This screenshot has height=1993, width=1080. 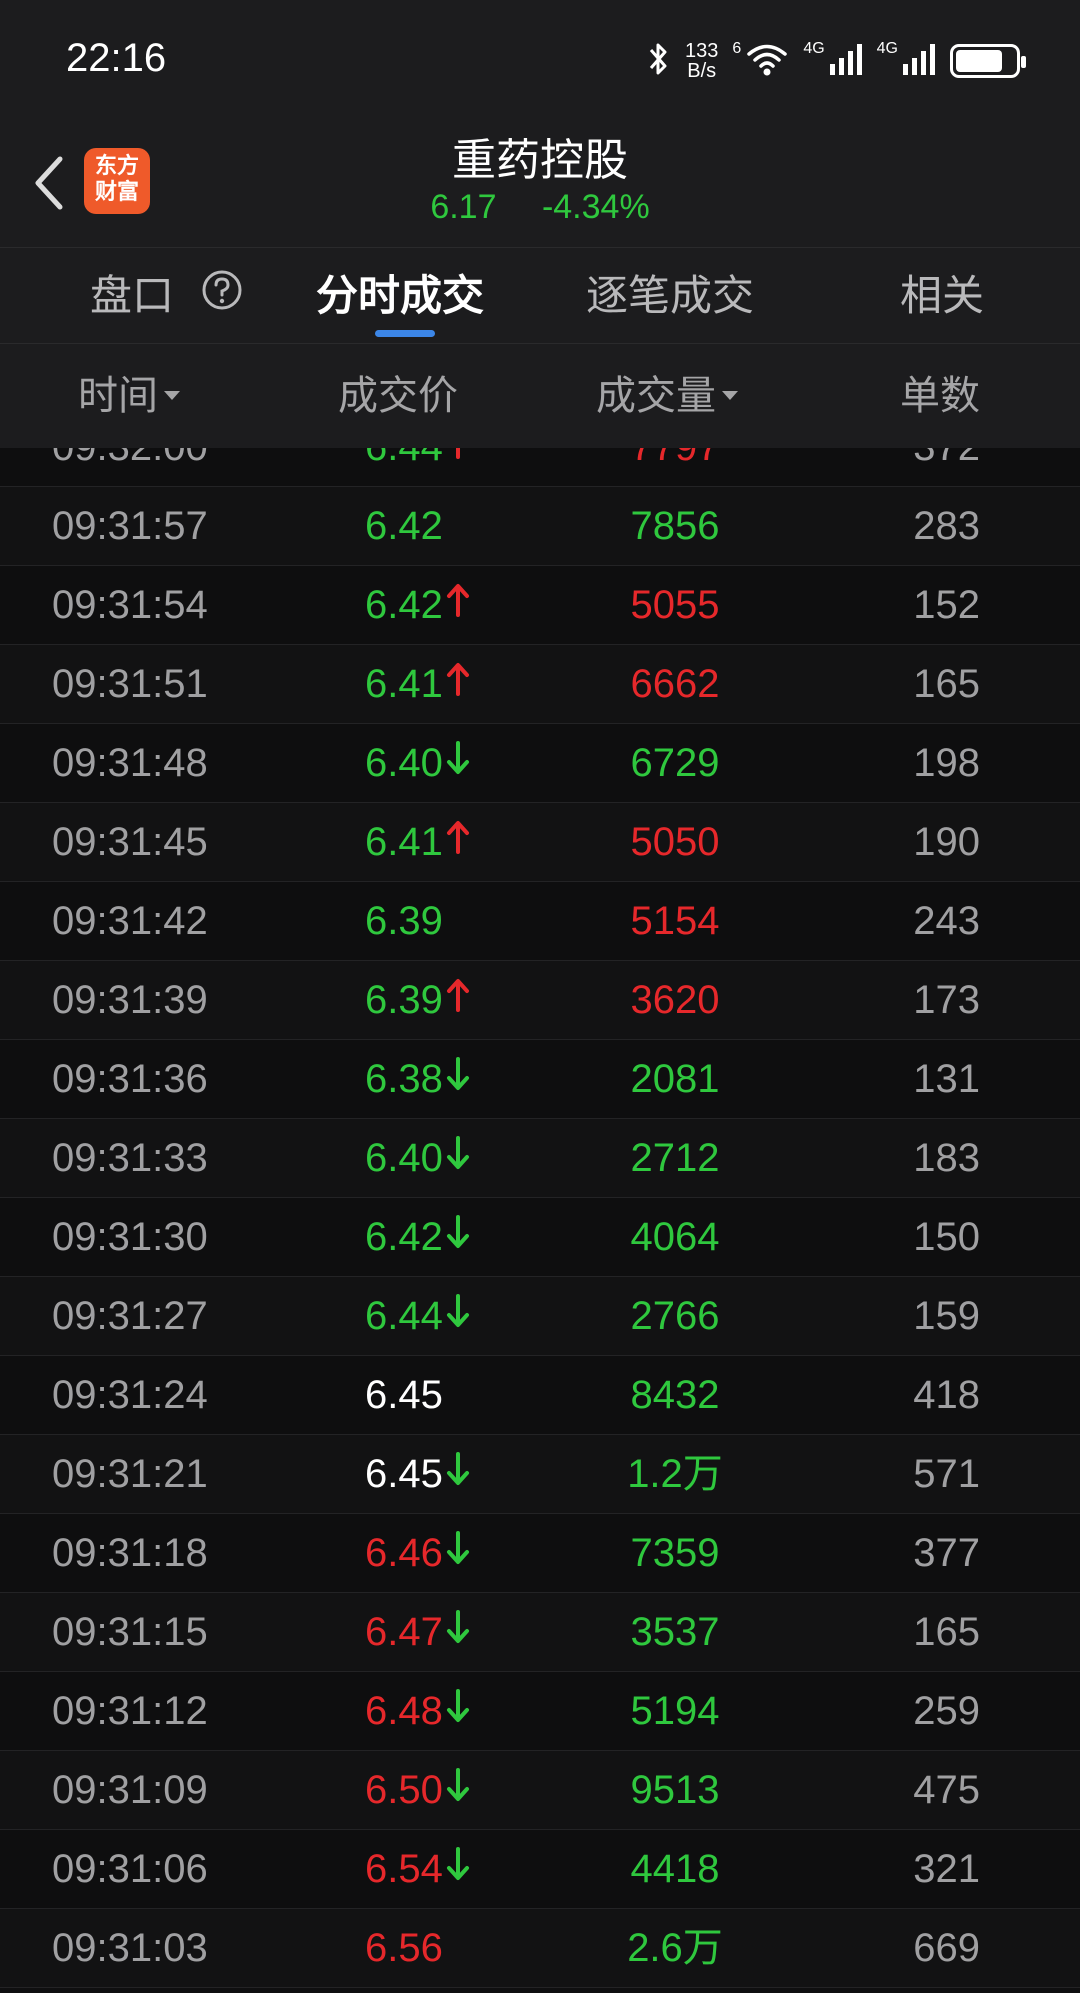 I want to click on table-row: 09:31:30 6.42 4064 150, so click(x=540, y=1237).